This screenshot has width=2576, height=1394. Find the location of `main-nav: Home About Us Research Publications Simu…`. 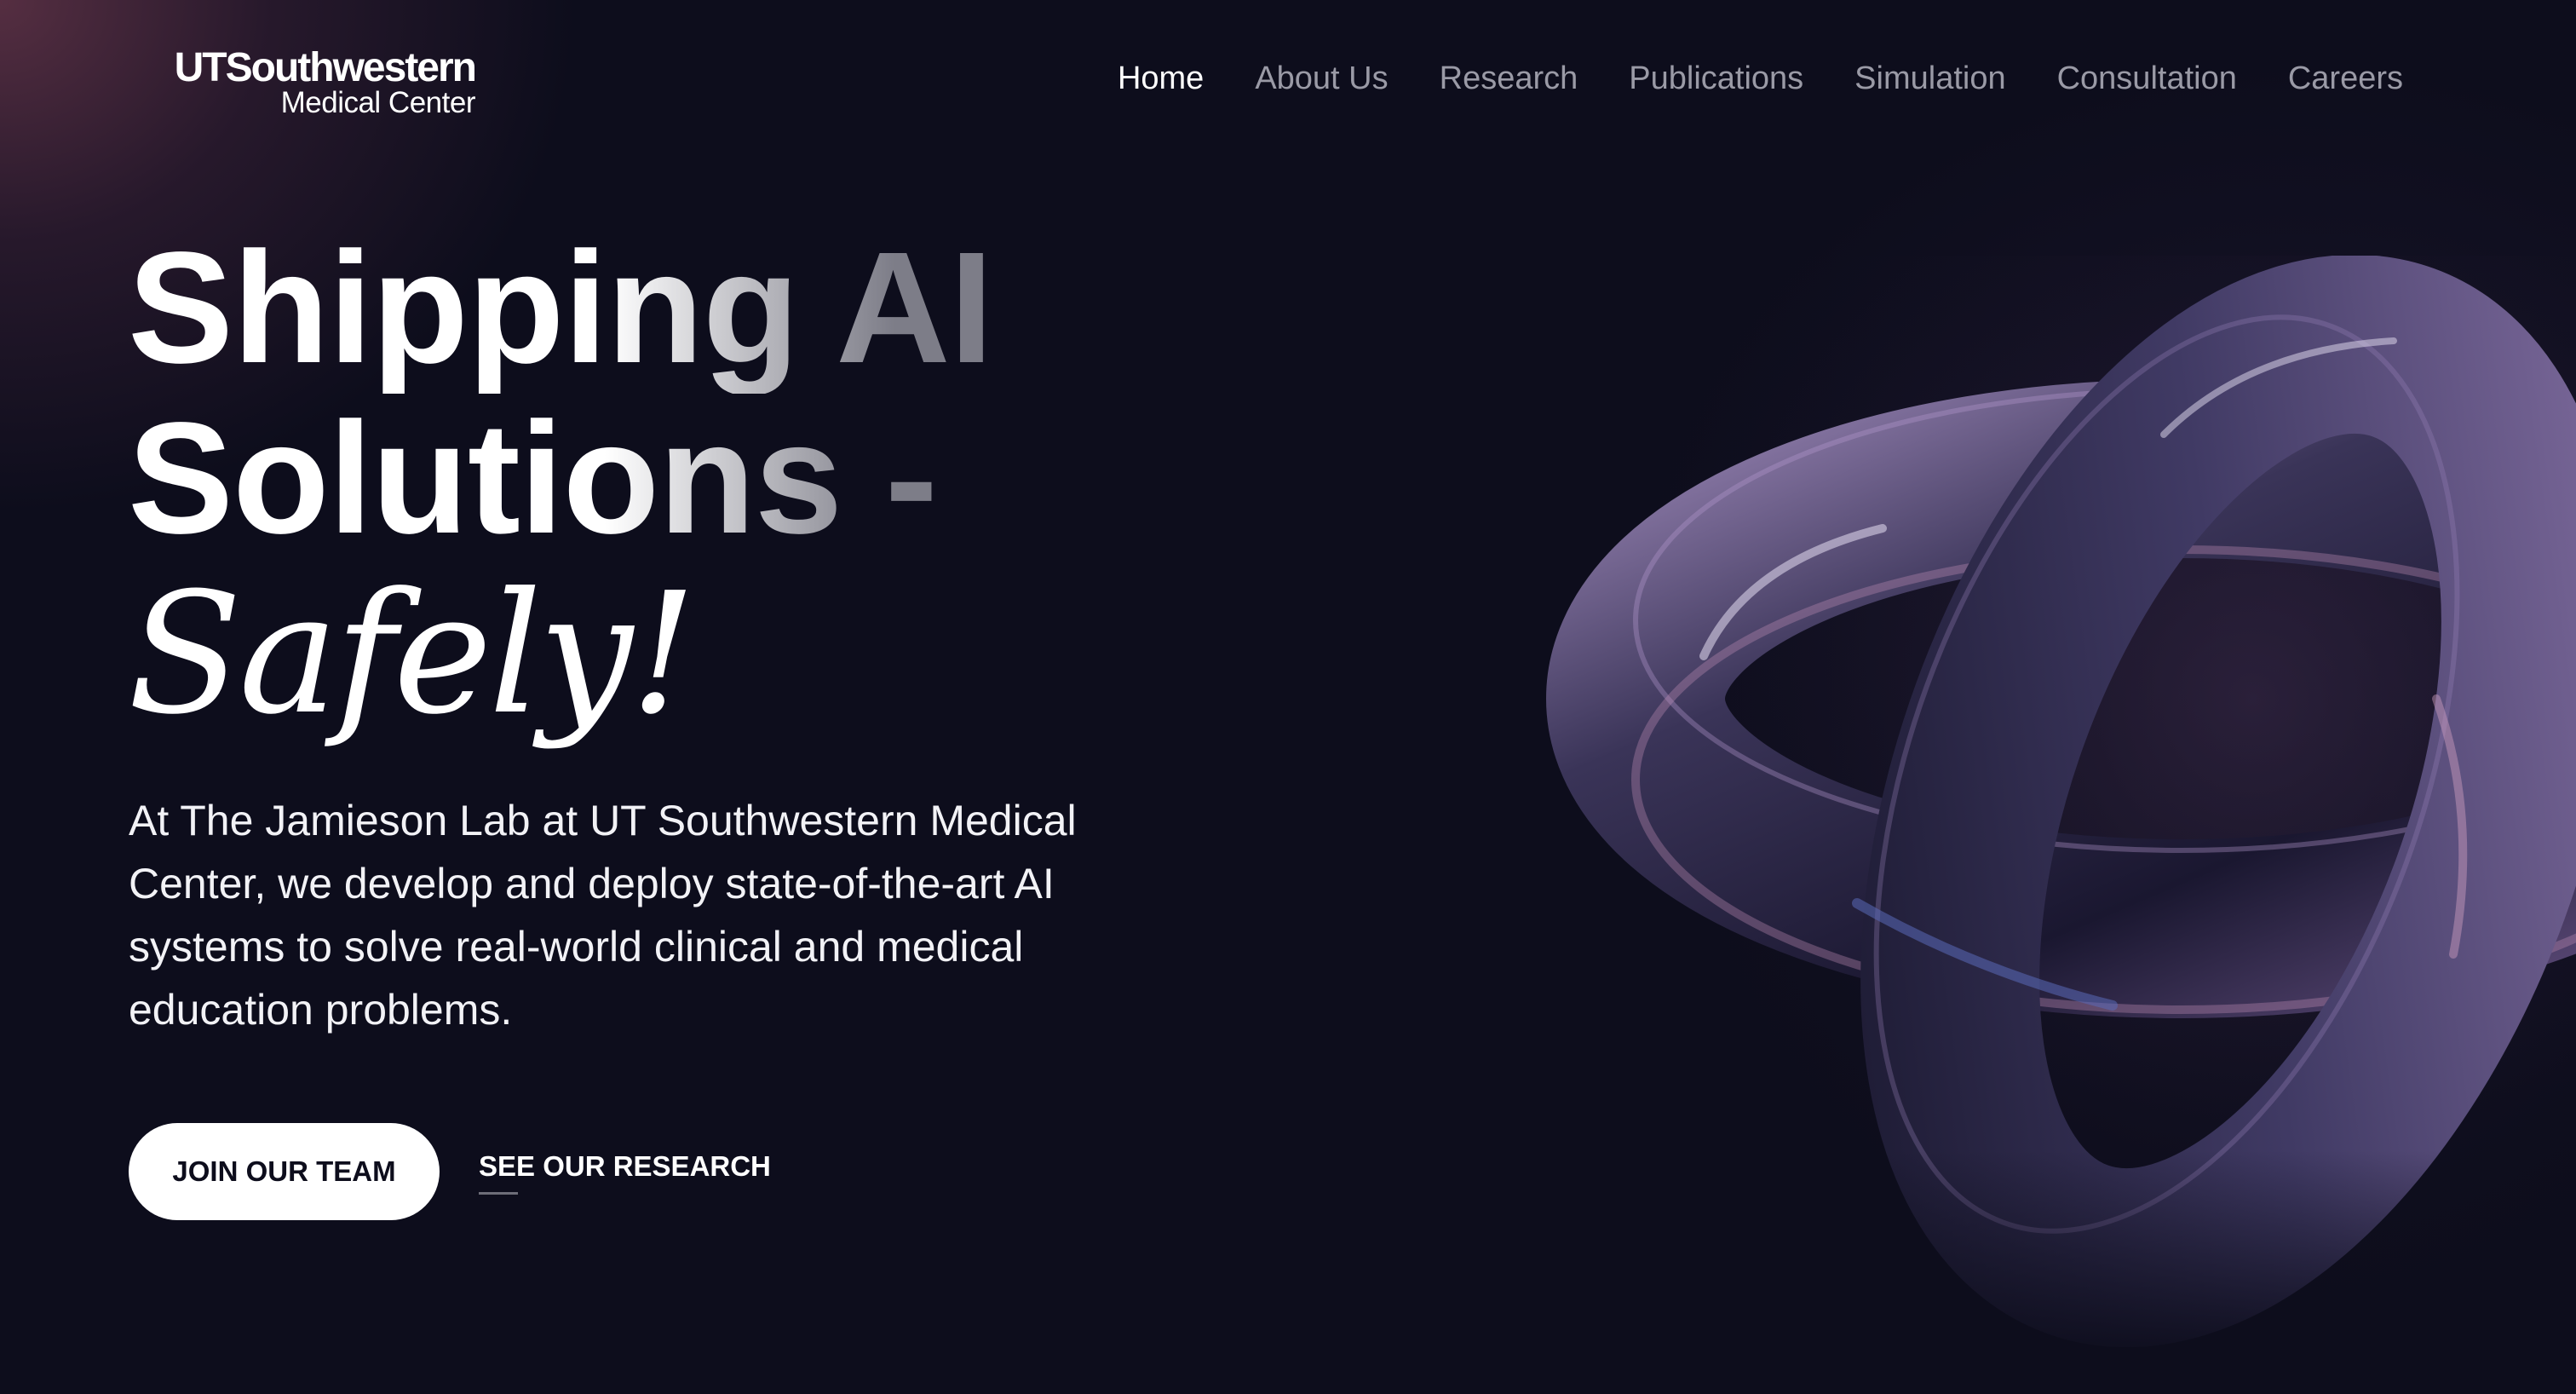

main-nav: Home About Us Research Publications Simu… is located at coordinates (1761, 78).